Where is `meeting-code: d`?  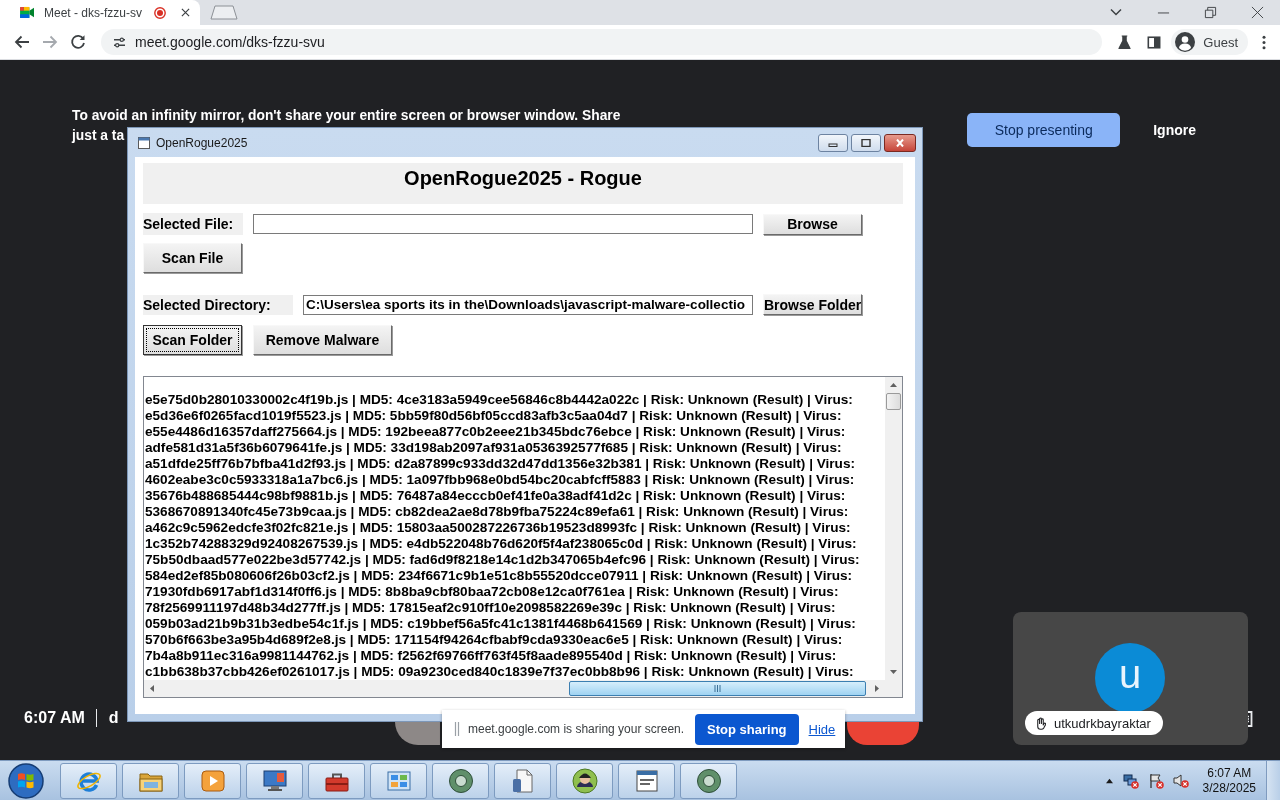
meeting-code: d is located at coordinates (113, 718).